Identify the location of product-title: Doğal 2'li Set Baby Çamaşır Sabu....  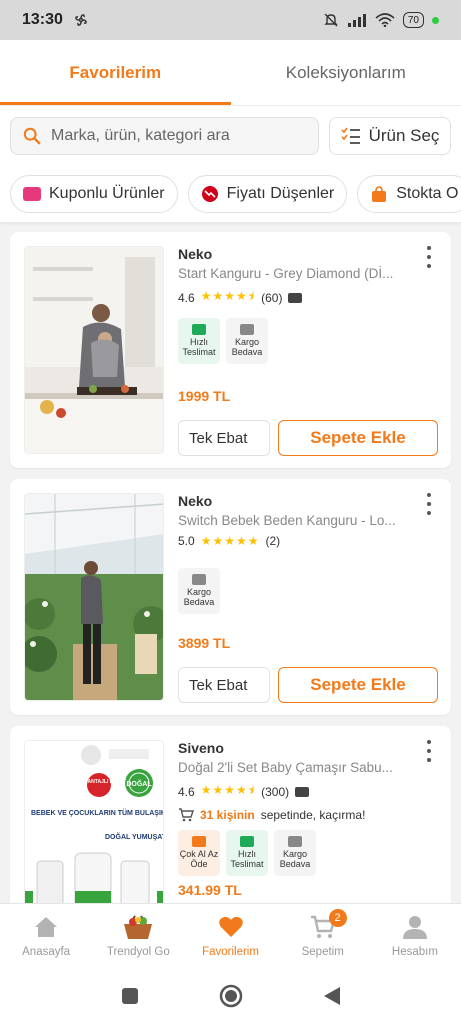
(290, 767).